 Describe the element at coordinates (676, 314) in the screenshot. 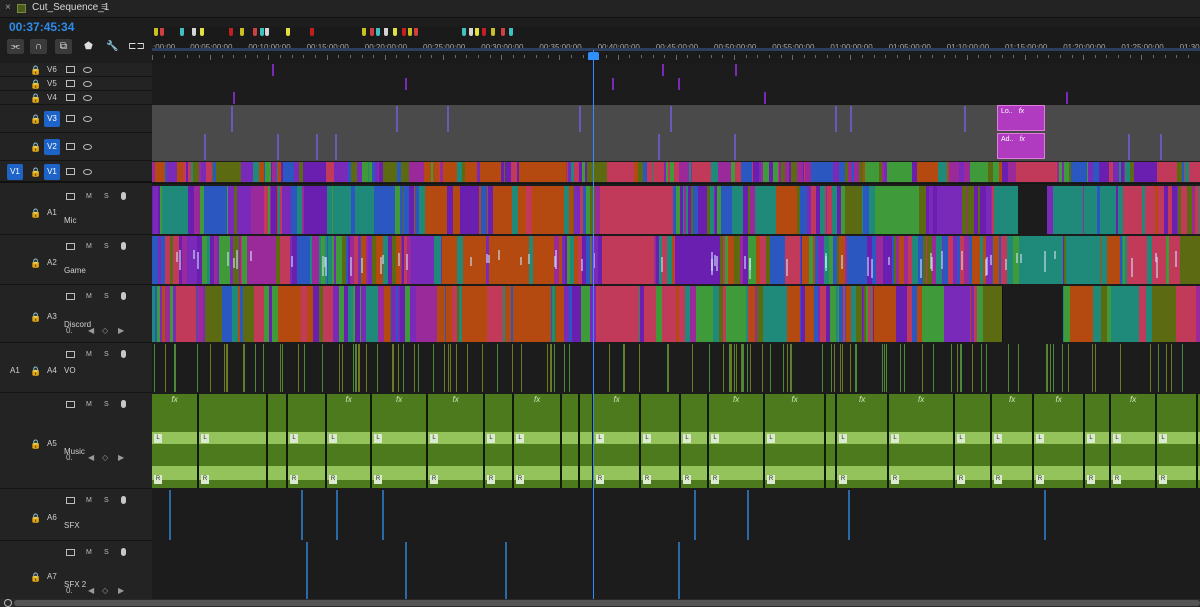

I see `timeline-lane-a3` at that location.